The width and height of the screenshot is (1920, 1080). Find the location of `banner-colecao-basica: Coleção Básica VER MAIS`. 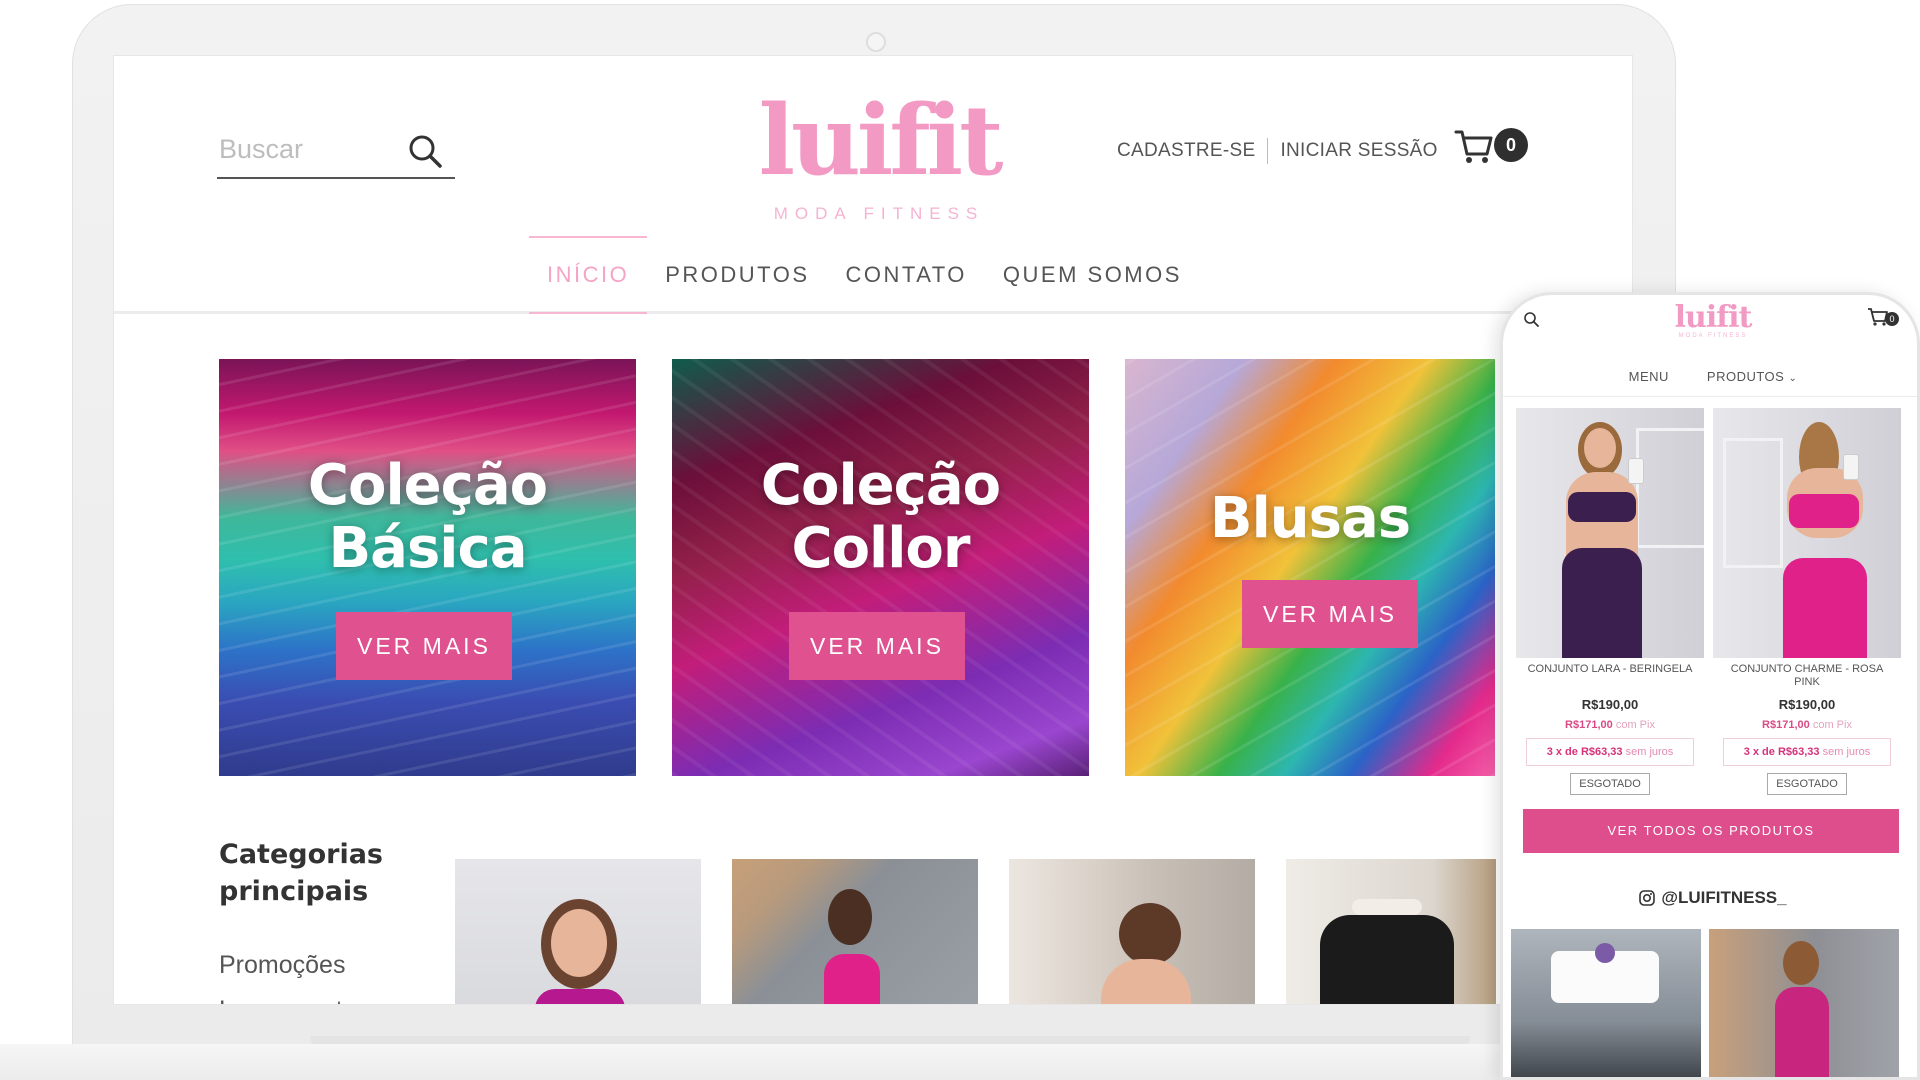

banner-colecao-basica: Coleção Básica VER MAIS is located at coordinates (427, 567).